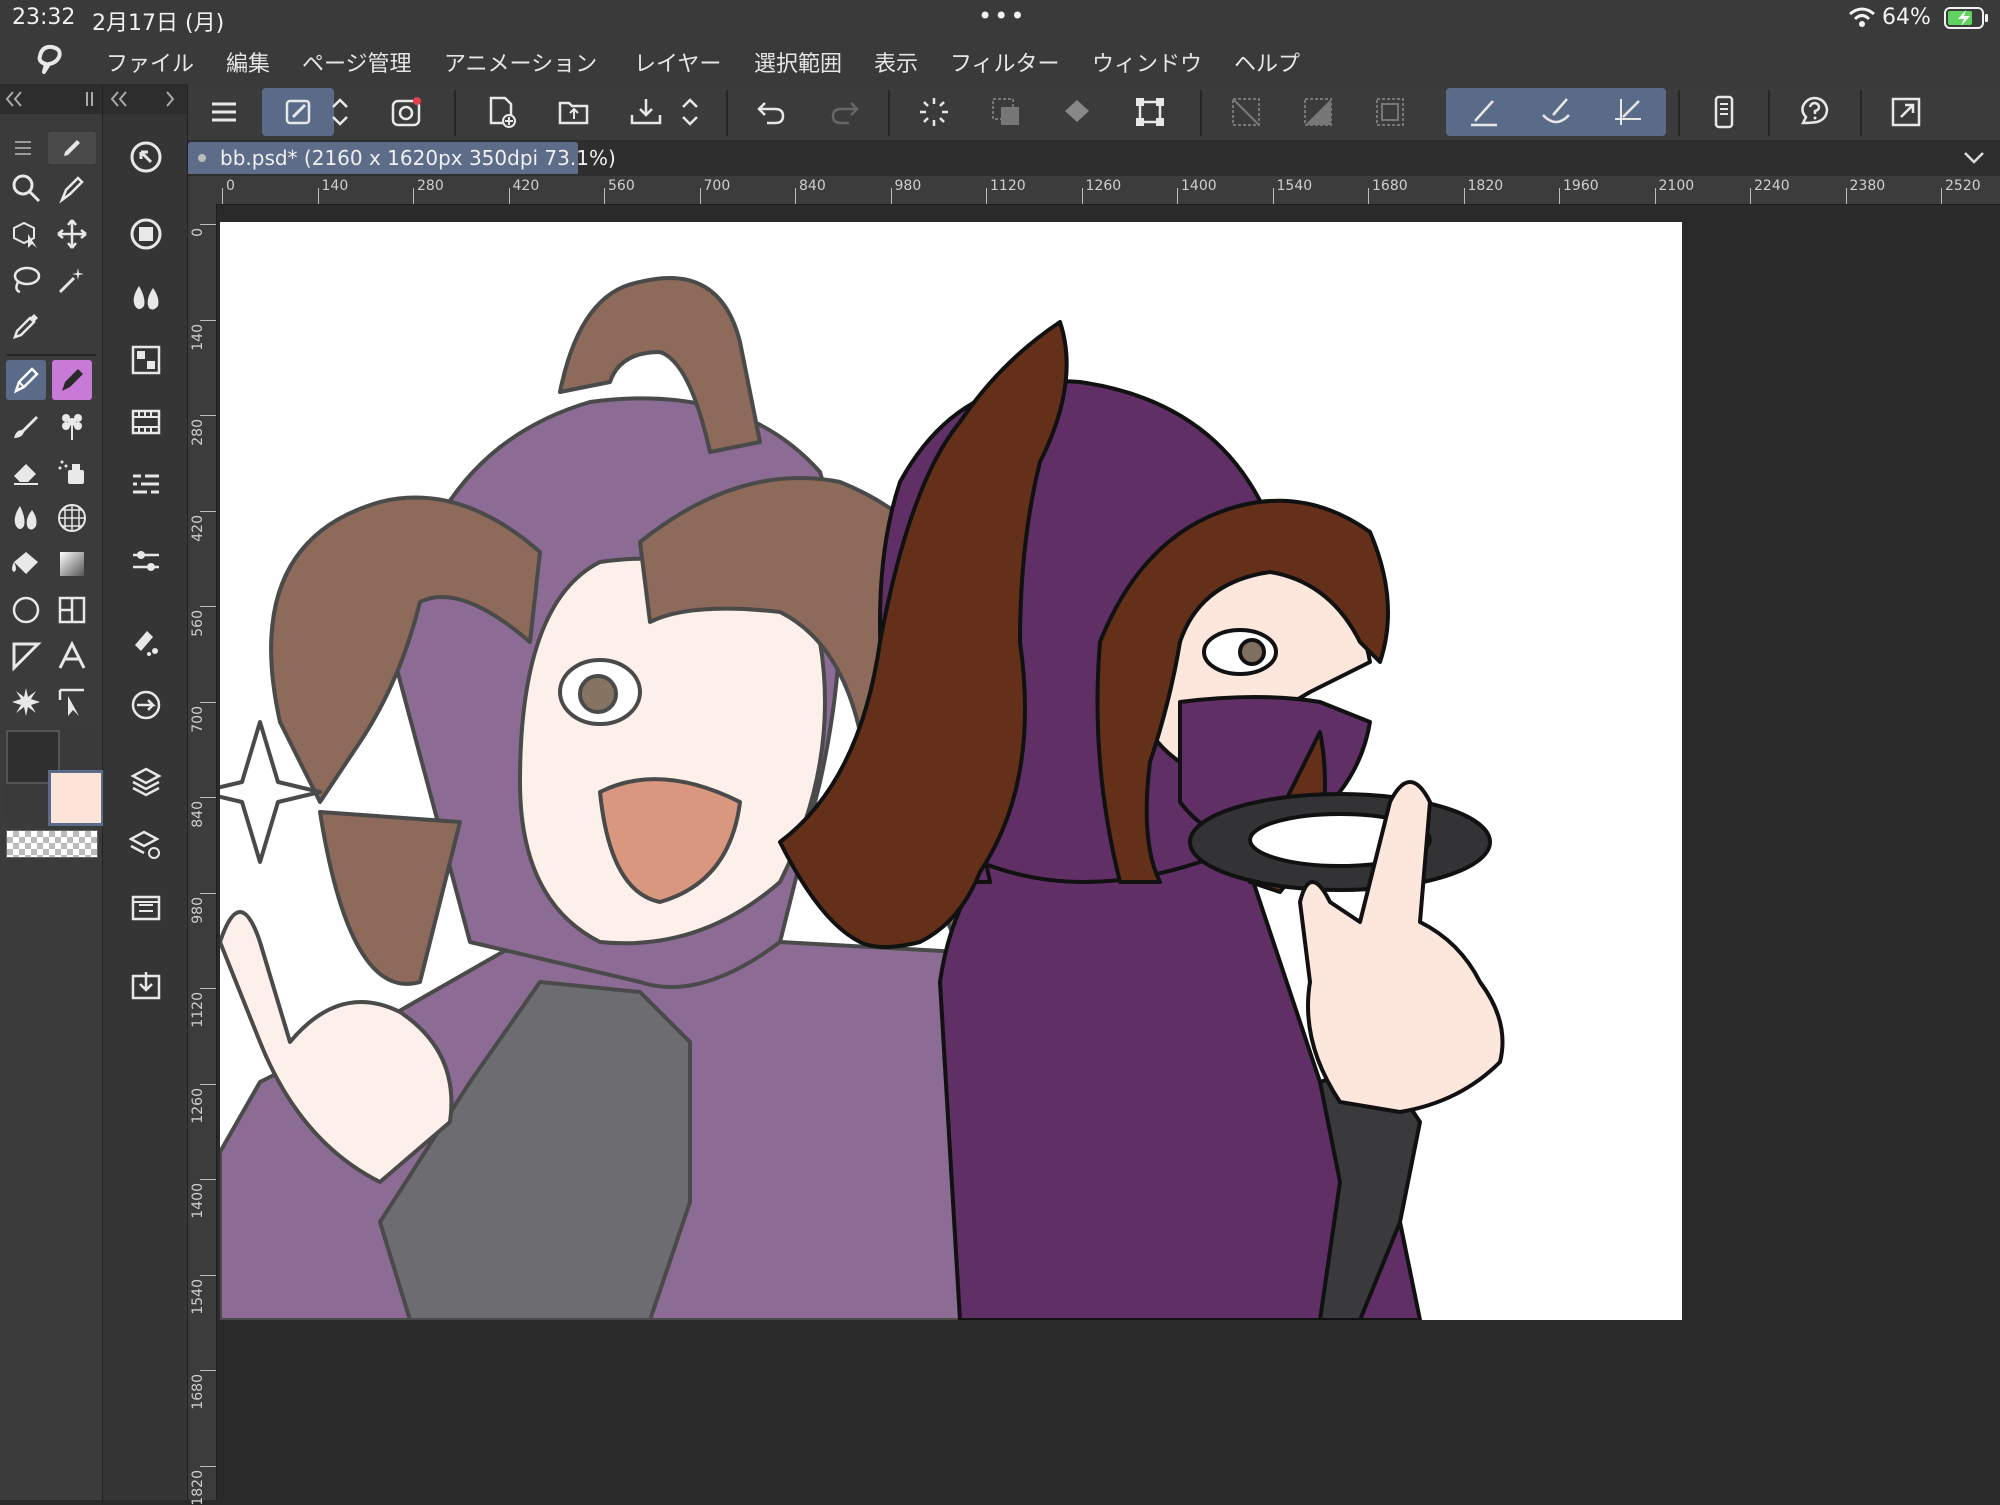  Describe the element at coordinates (26, 702) in the screenshot. I see `burst-icon` at that location.